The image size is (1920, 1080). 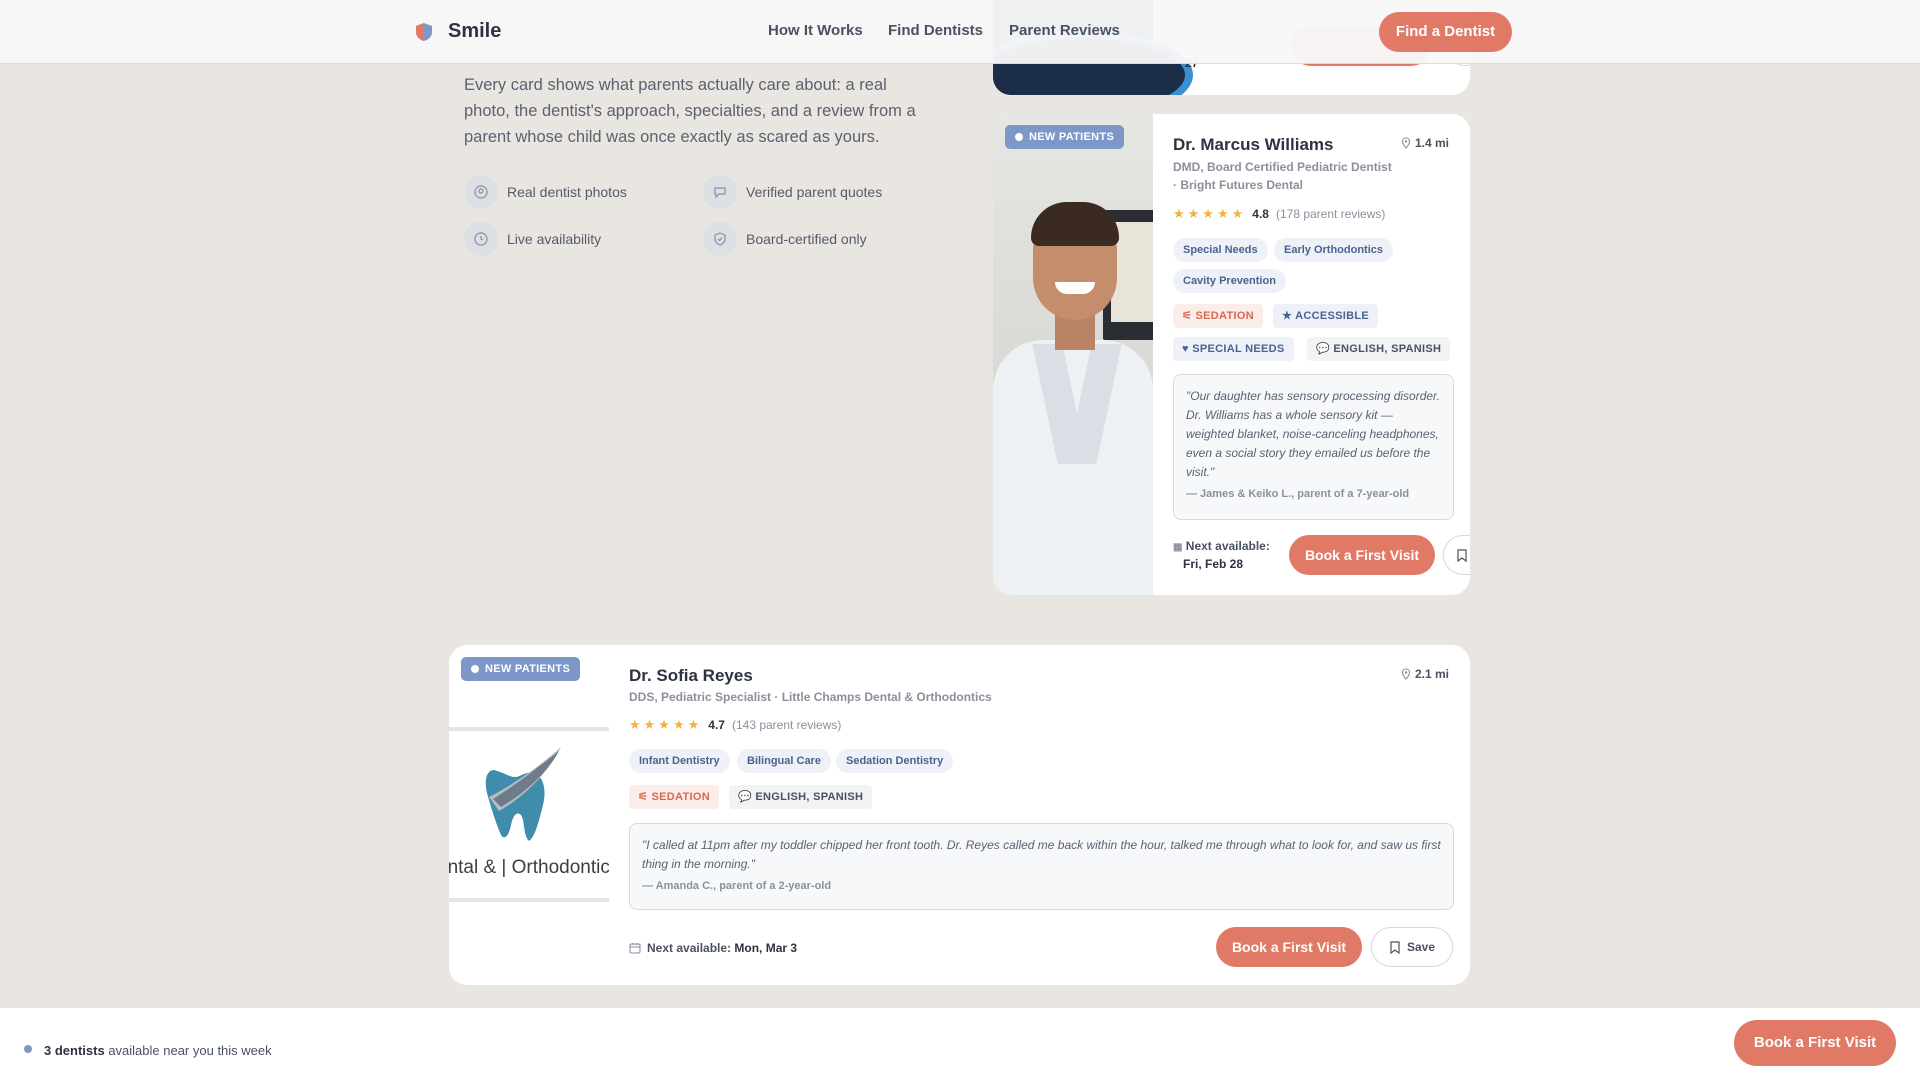 I want to click on next-available: Next available: Mon, Mar 3, so click(x=713, y=948).